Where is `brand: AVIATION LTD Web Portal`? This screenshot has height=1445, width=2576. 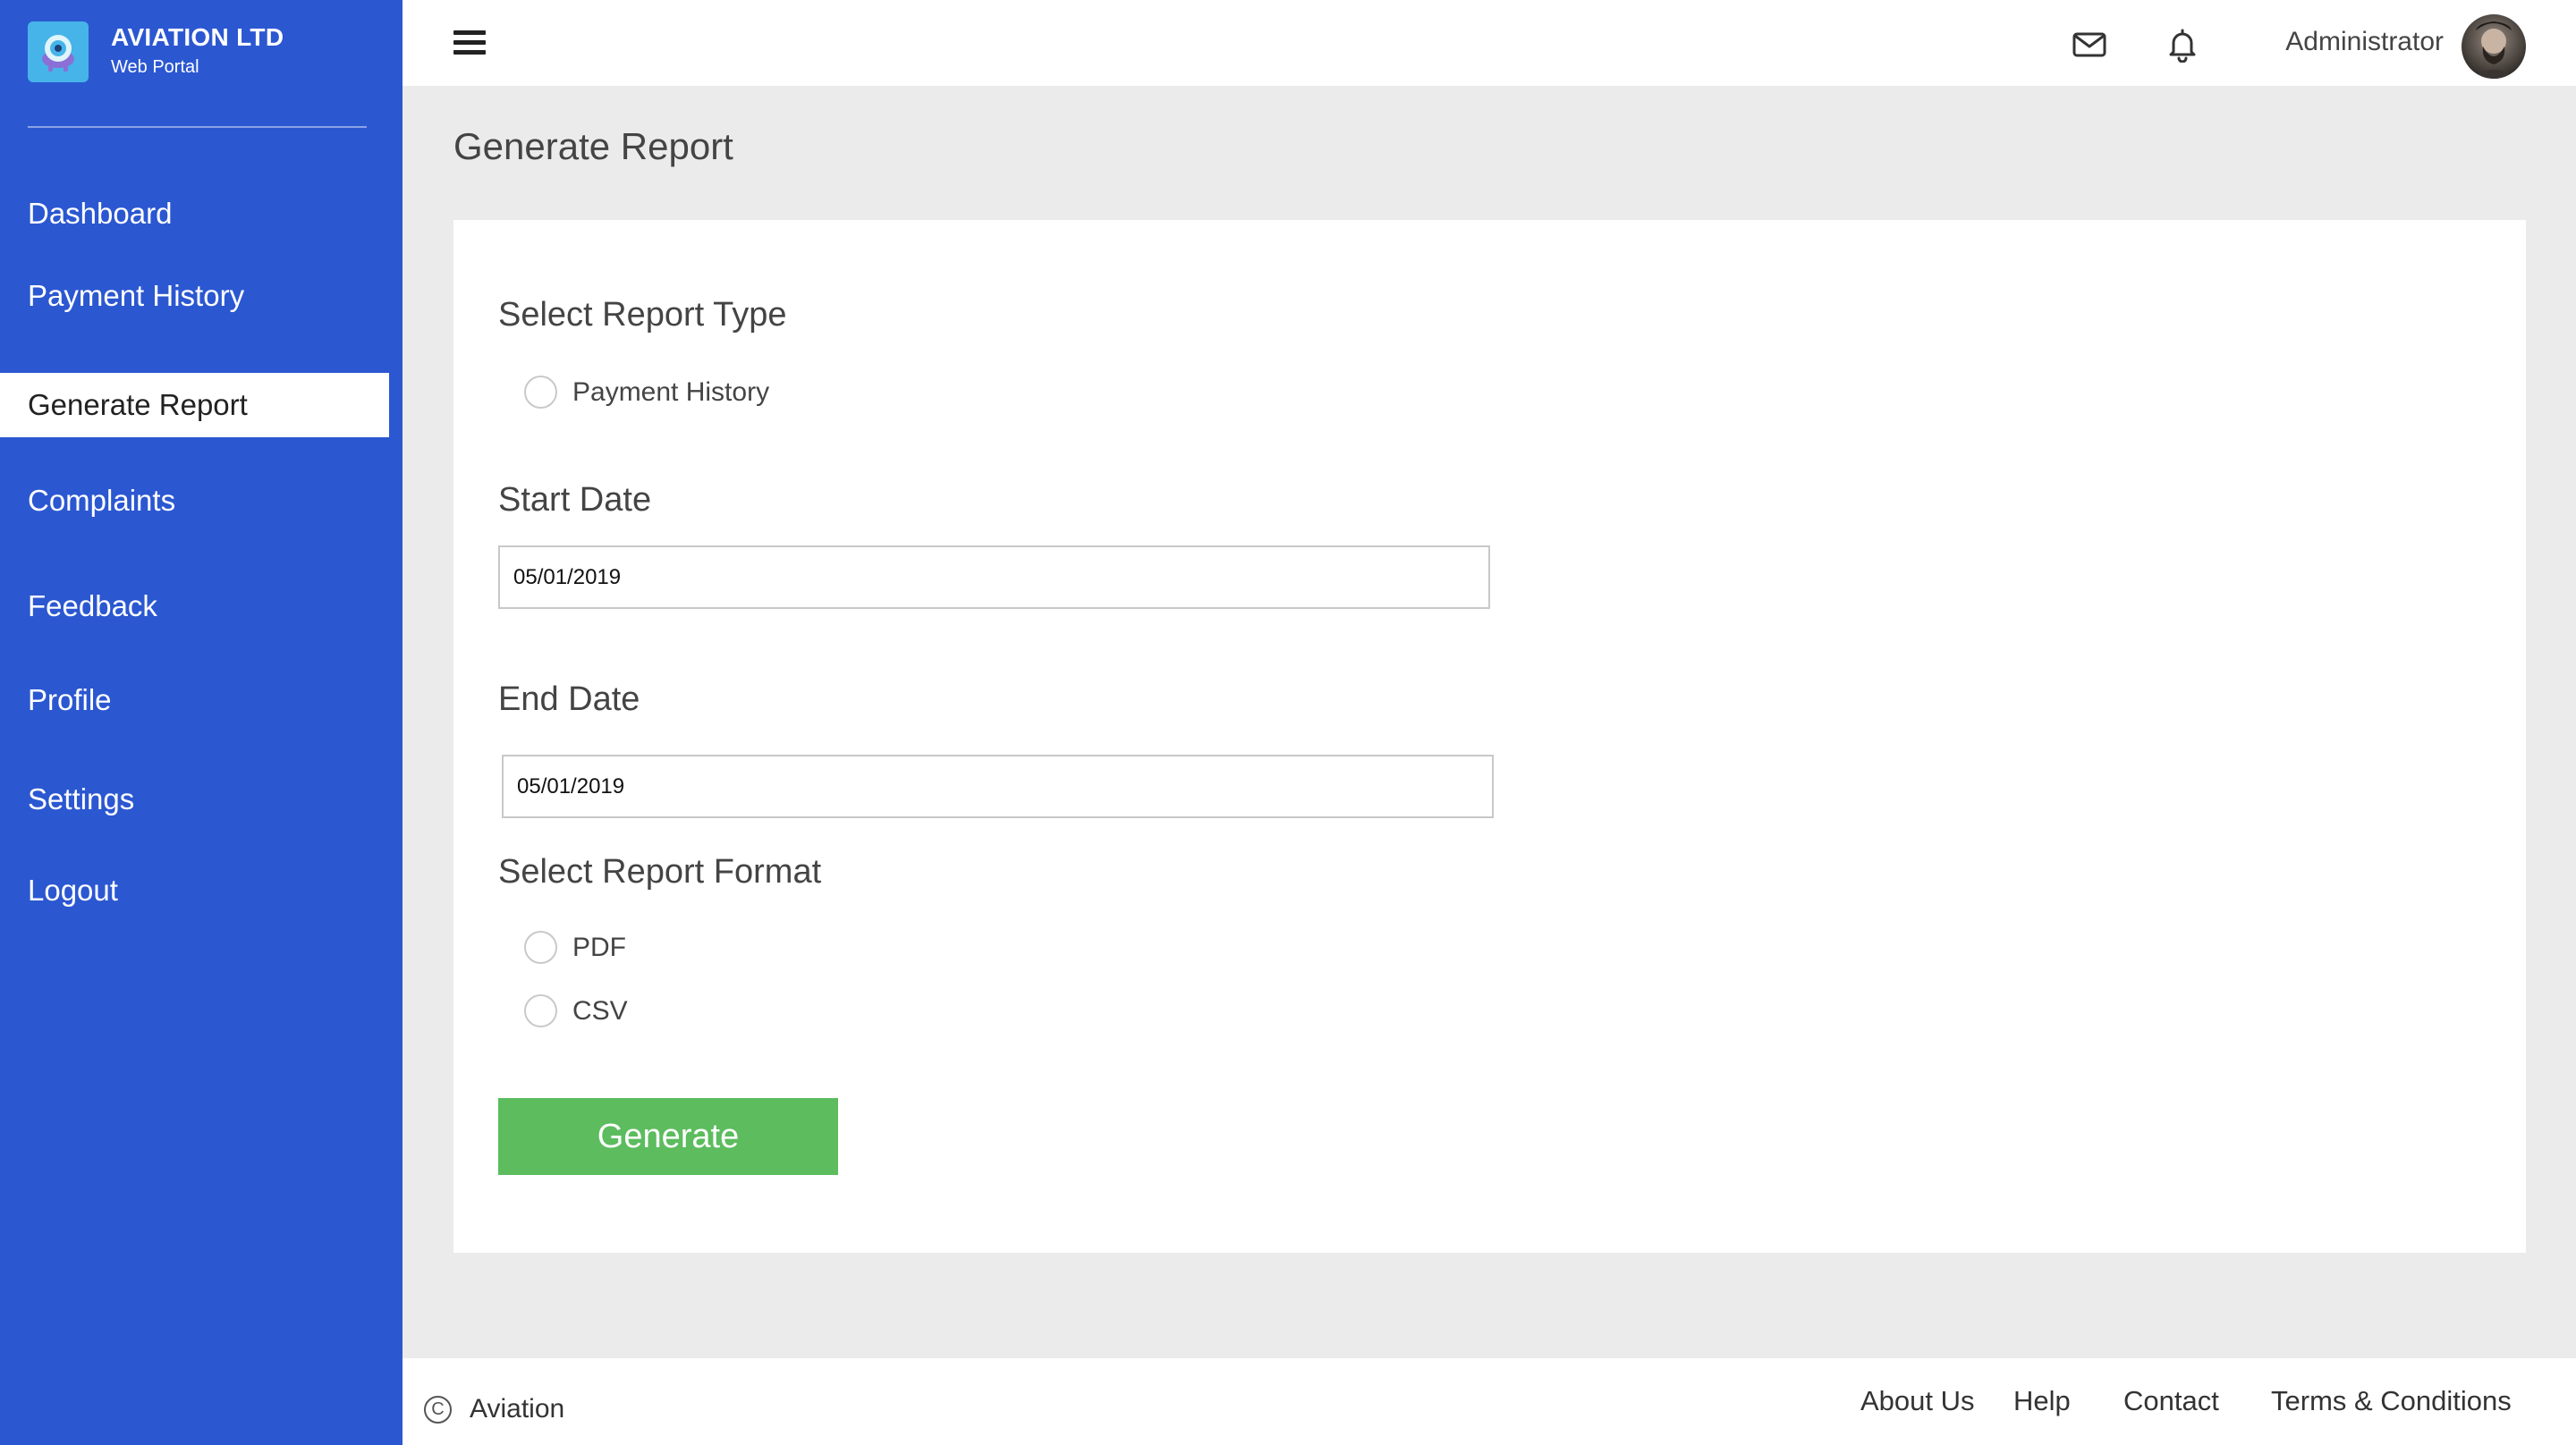 brand: AVIATION LTD Web Portal is located at coordinates (156, 51).